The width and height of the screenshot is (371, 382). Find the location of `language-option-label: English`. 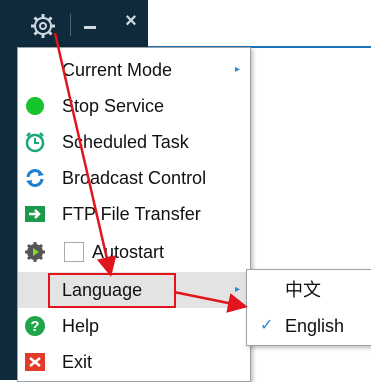

language-option-label: English is located at coordinates (315, 326).